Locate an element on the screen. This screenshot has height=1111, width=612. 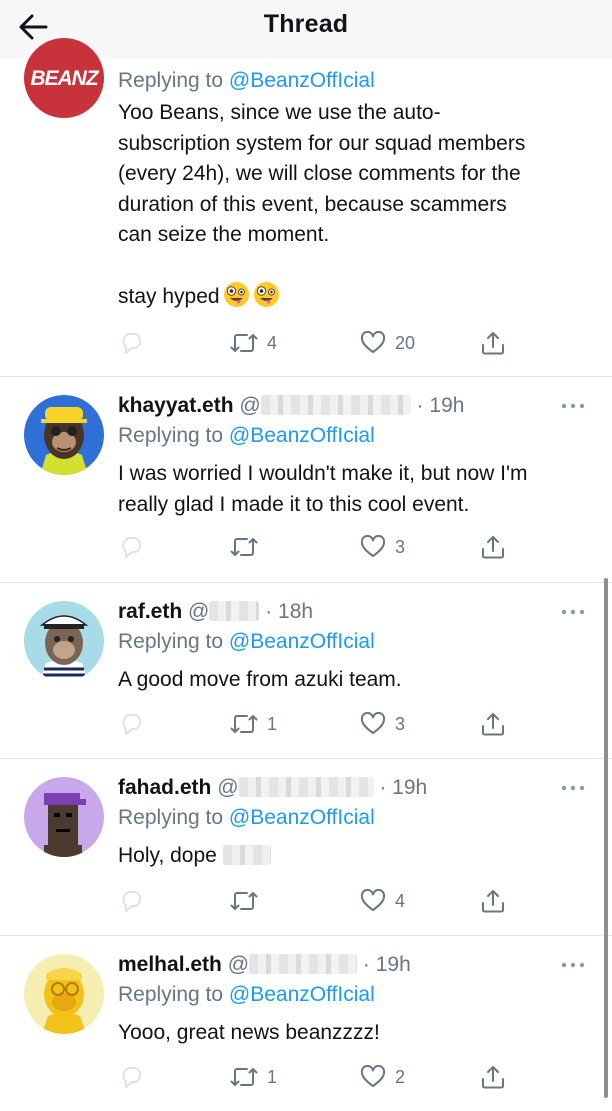
tweet-text: Holy, dope is located at coordinates (358, 856).